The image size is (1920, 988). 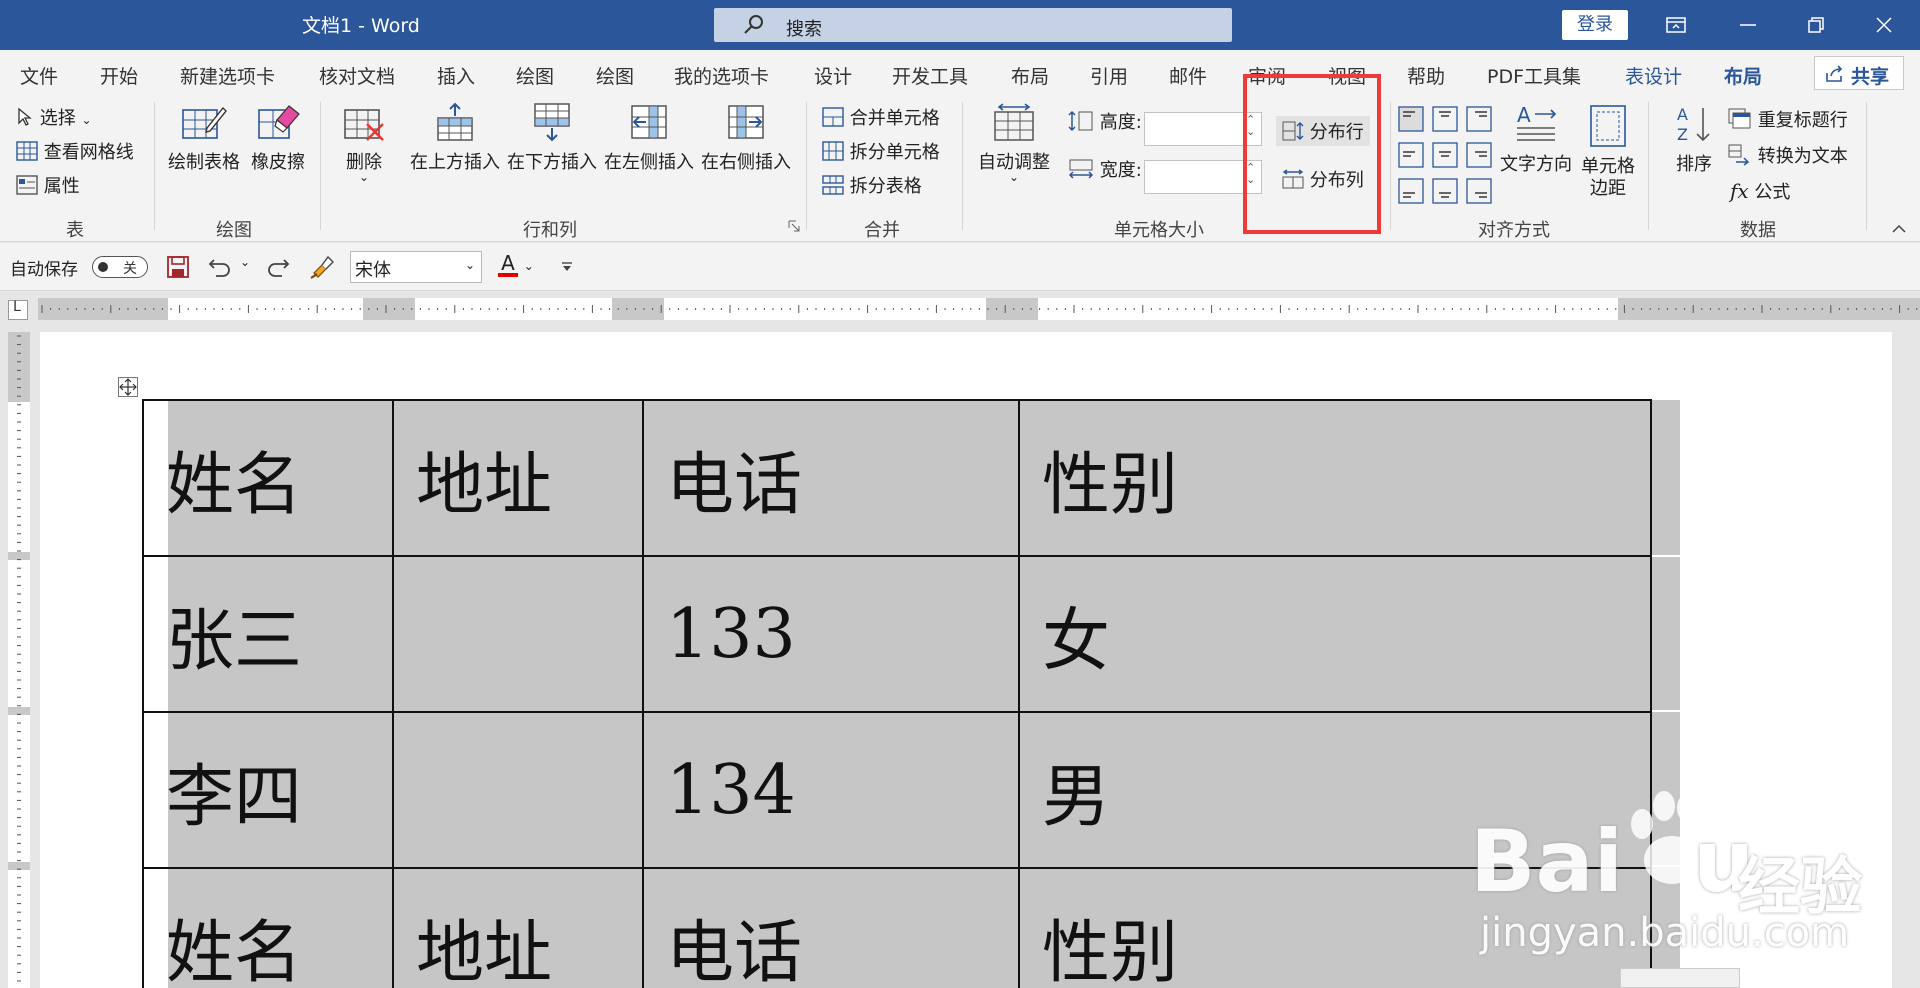 What do you see at coordinates (516, 265) in the screenshot?
I see `font-color-button: A ⌄` at bounding box center [516, 265].